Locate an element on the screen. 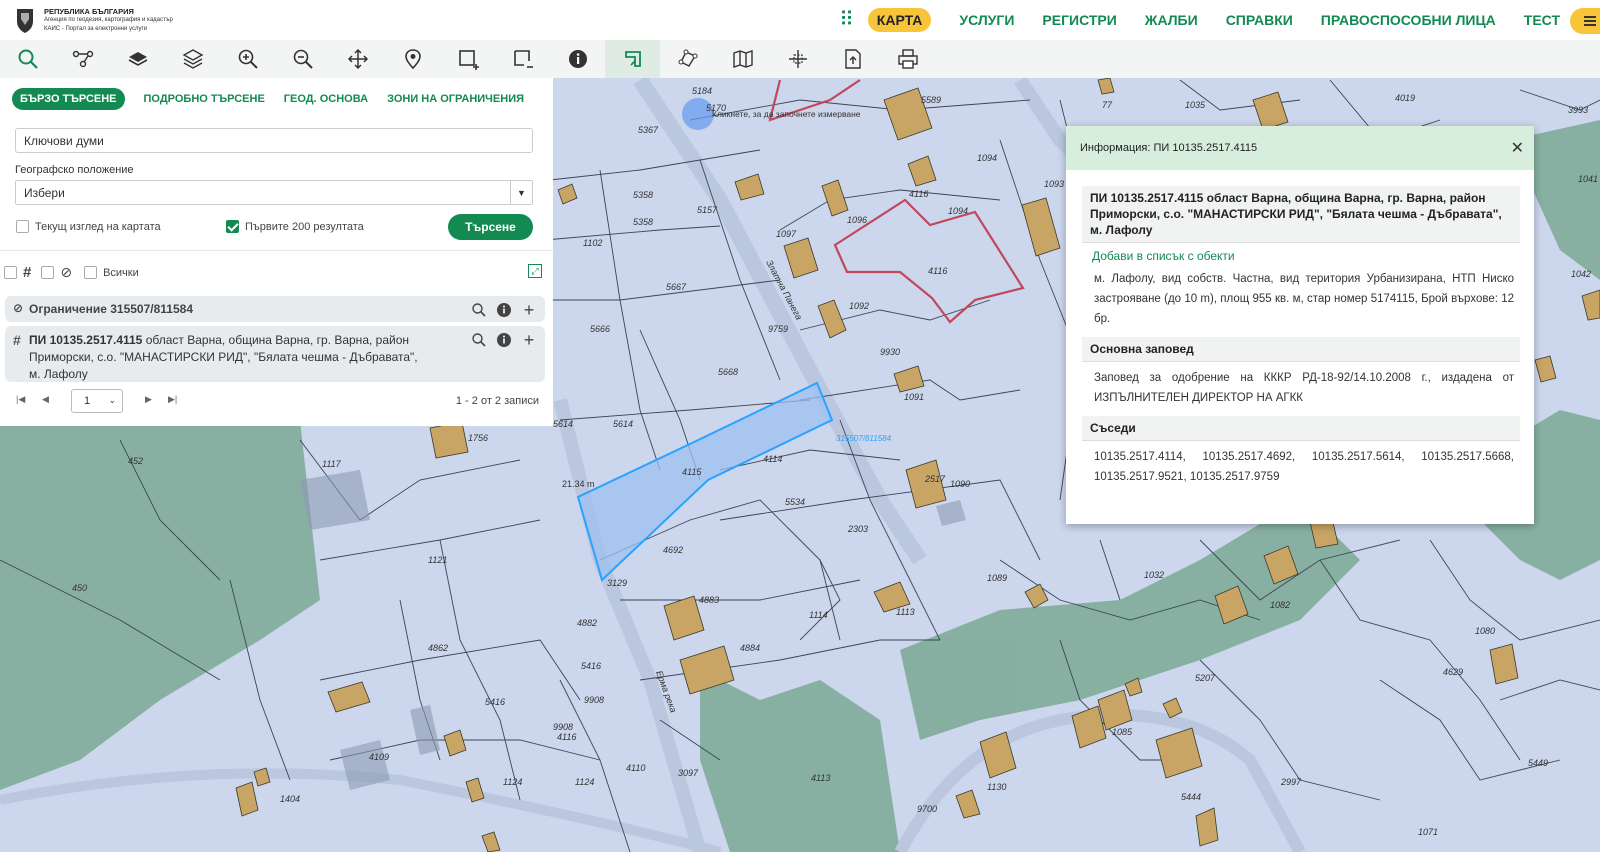  draw-polygon-icon is located at coordinates (467, 59).